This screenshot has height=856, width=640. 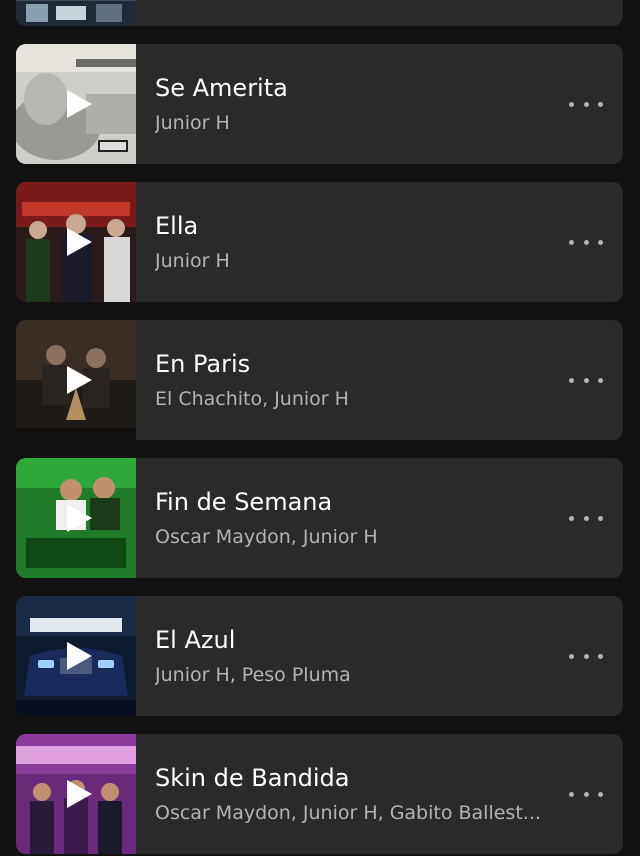 I want to click on track-title: Ella, so click(x=177, y=226).